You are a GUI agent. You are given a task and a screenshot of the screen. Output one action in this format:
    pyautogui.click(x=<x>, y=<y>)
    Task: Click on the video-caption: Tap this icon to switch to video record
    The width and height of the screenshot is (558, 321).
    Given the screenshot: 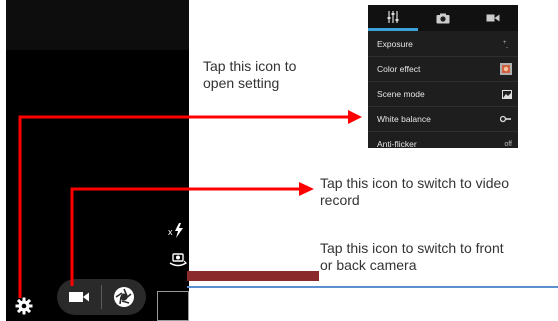 What is the action you would take?
    pyautogui.click(x=415, y=191)
    